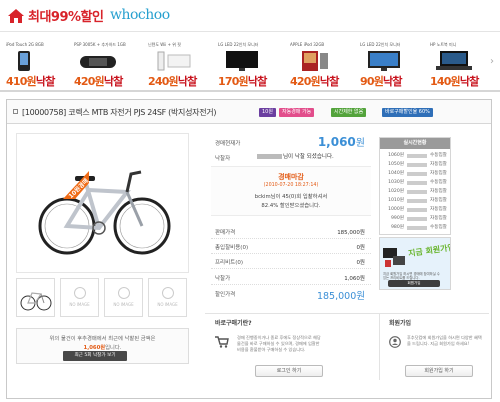 This screenshot has height=402, width=500. What do you see at coordinates (417, 191) in the screenshot?
I see `realtime-row: 1020원 자동입찰` at bounding box center [417, 191].